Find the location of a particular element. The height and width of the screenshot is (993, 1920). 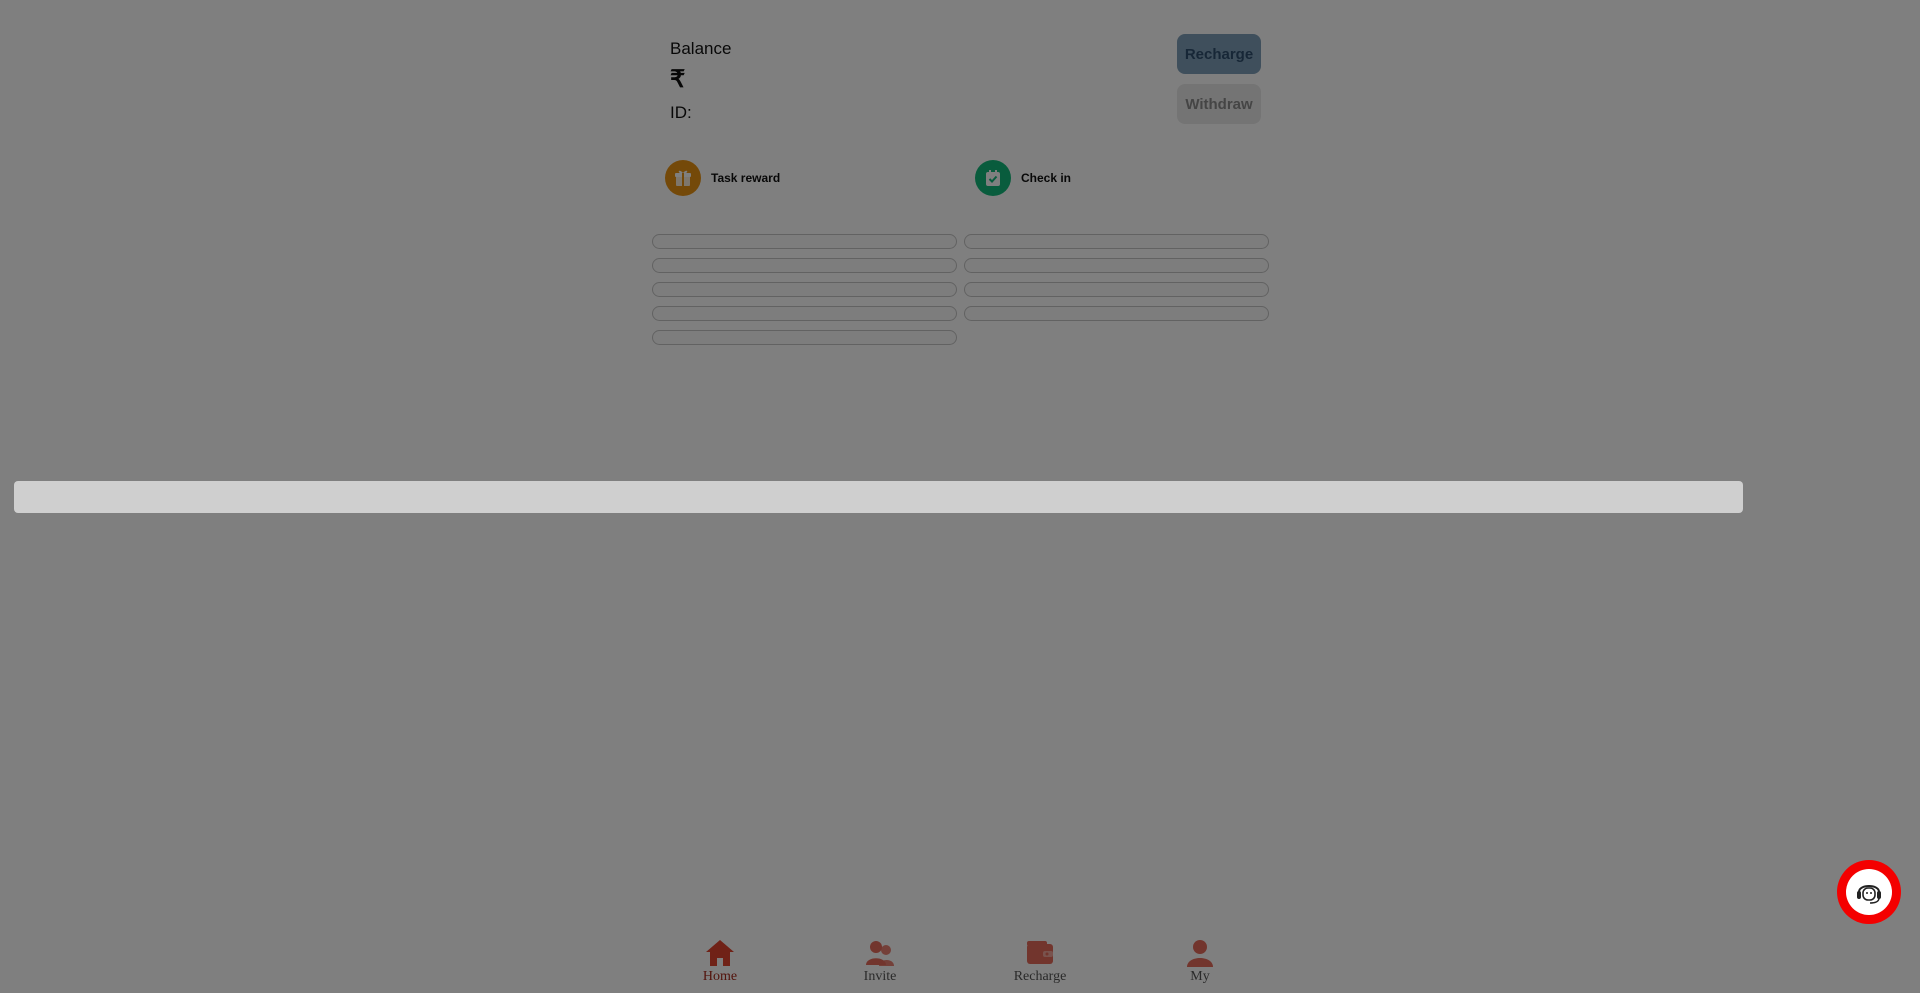

customer-service-button is located at coordinates (1869, 892).